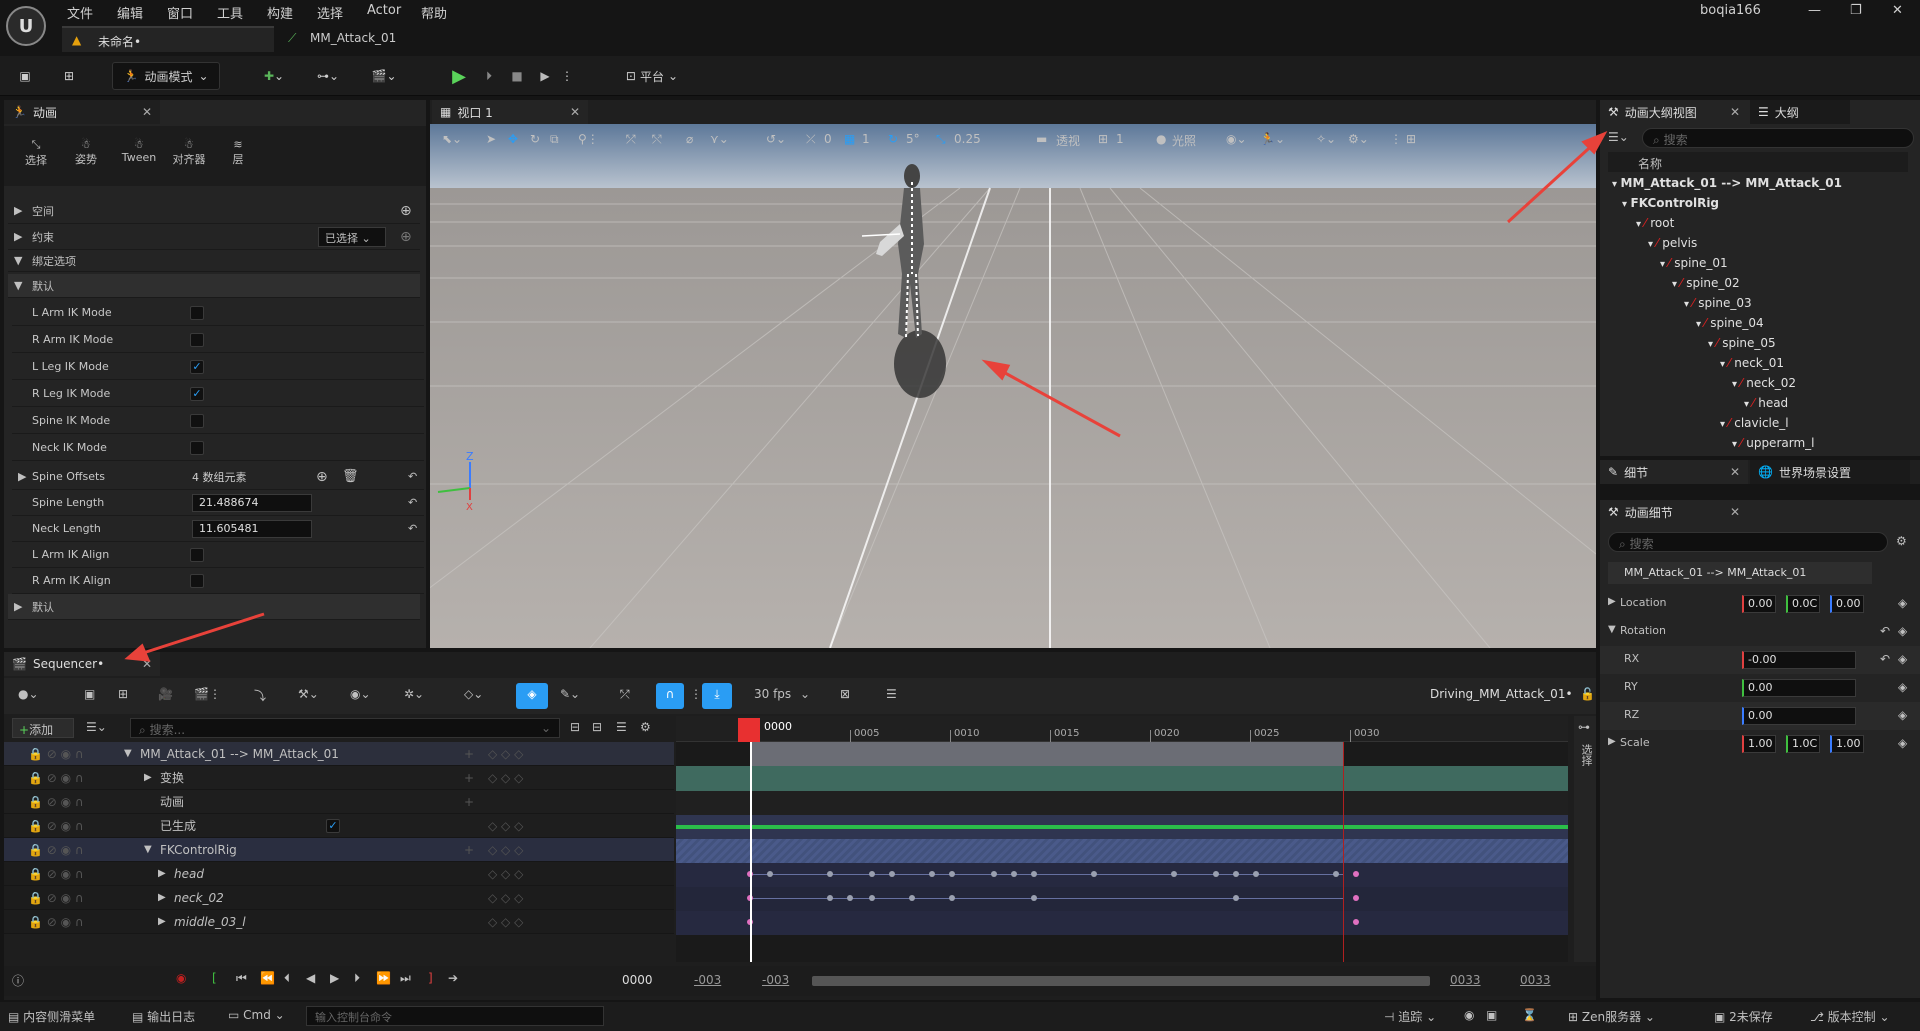 The height and width of the screenshot is (1031, 1920). Describe the element at coordinates (218, 477) in the screenshot. I see `prop-spine-offsets: ▶ Spine Offsets 4 数组元素 ⊕ 🗑 ↶` at that location.